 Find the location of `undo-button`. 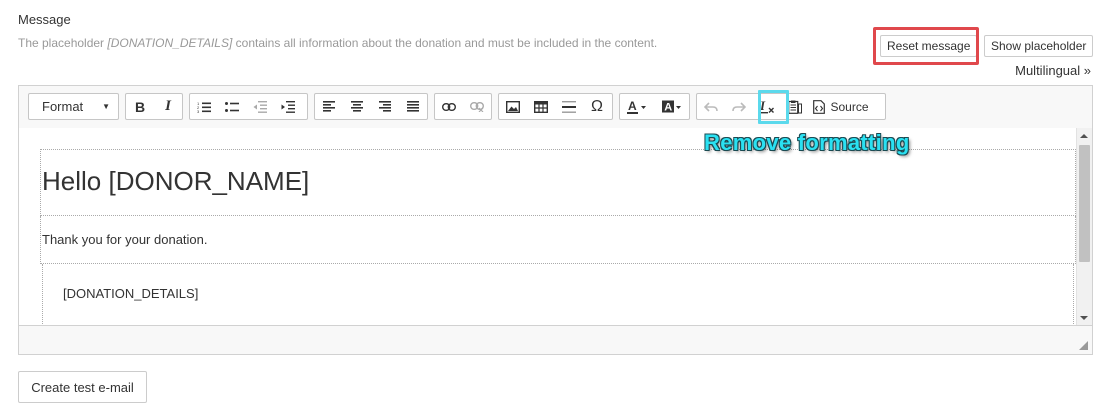

undo-button is located at coordinates (711, 106).